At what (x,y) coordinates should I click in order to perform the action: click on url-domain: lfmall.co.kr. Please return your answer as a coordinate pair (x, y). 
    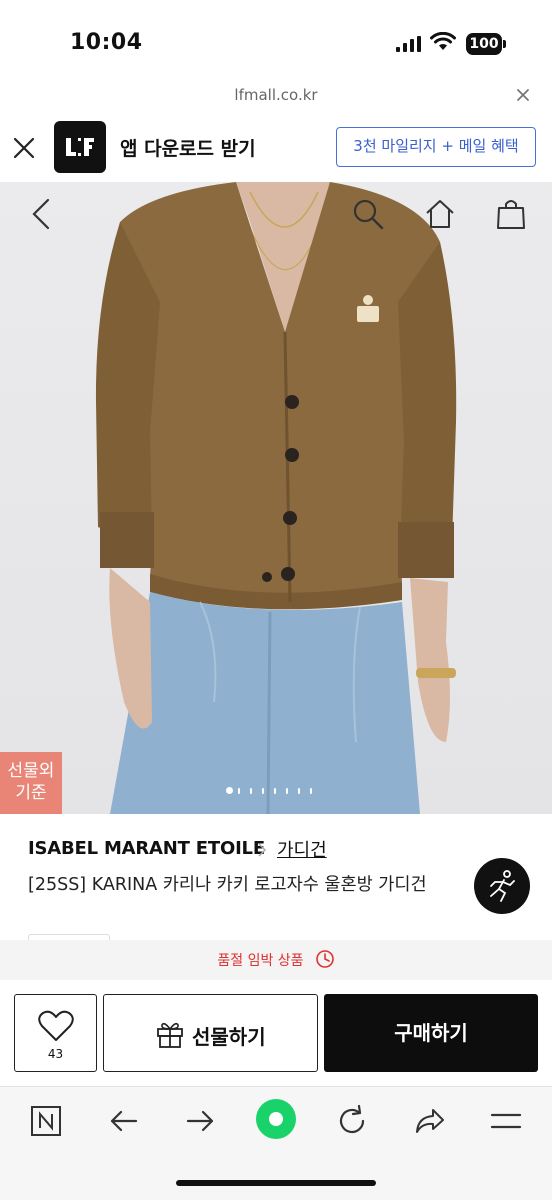
    Looking at the image, I should click on (276, 95).